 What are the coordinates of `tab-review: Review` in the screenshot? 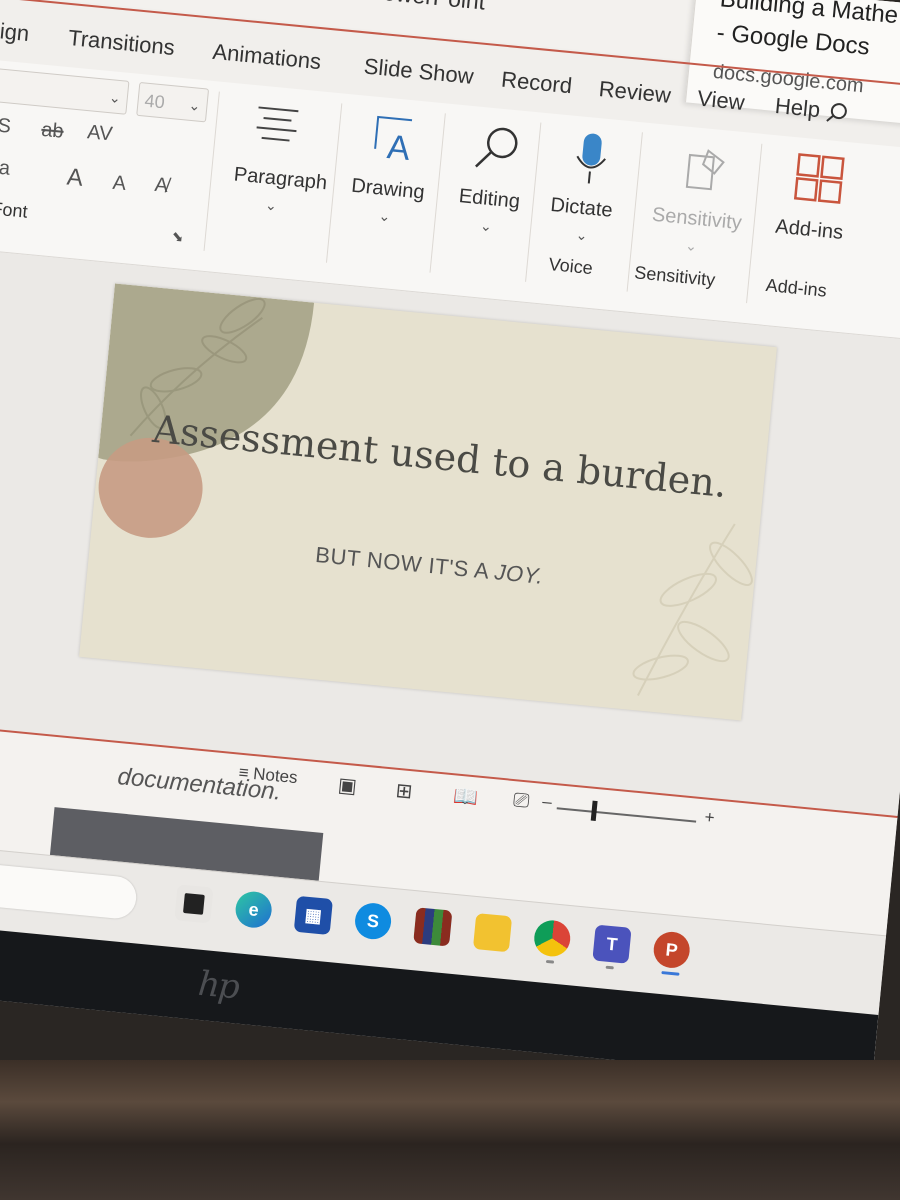 It's located at (635, 92).